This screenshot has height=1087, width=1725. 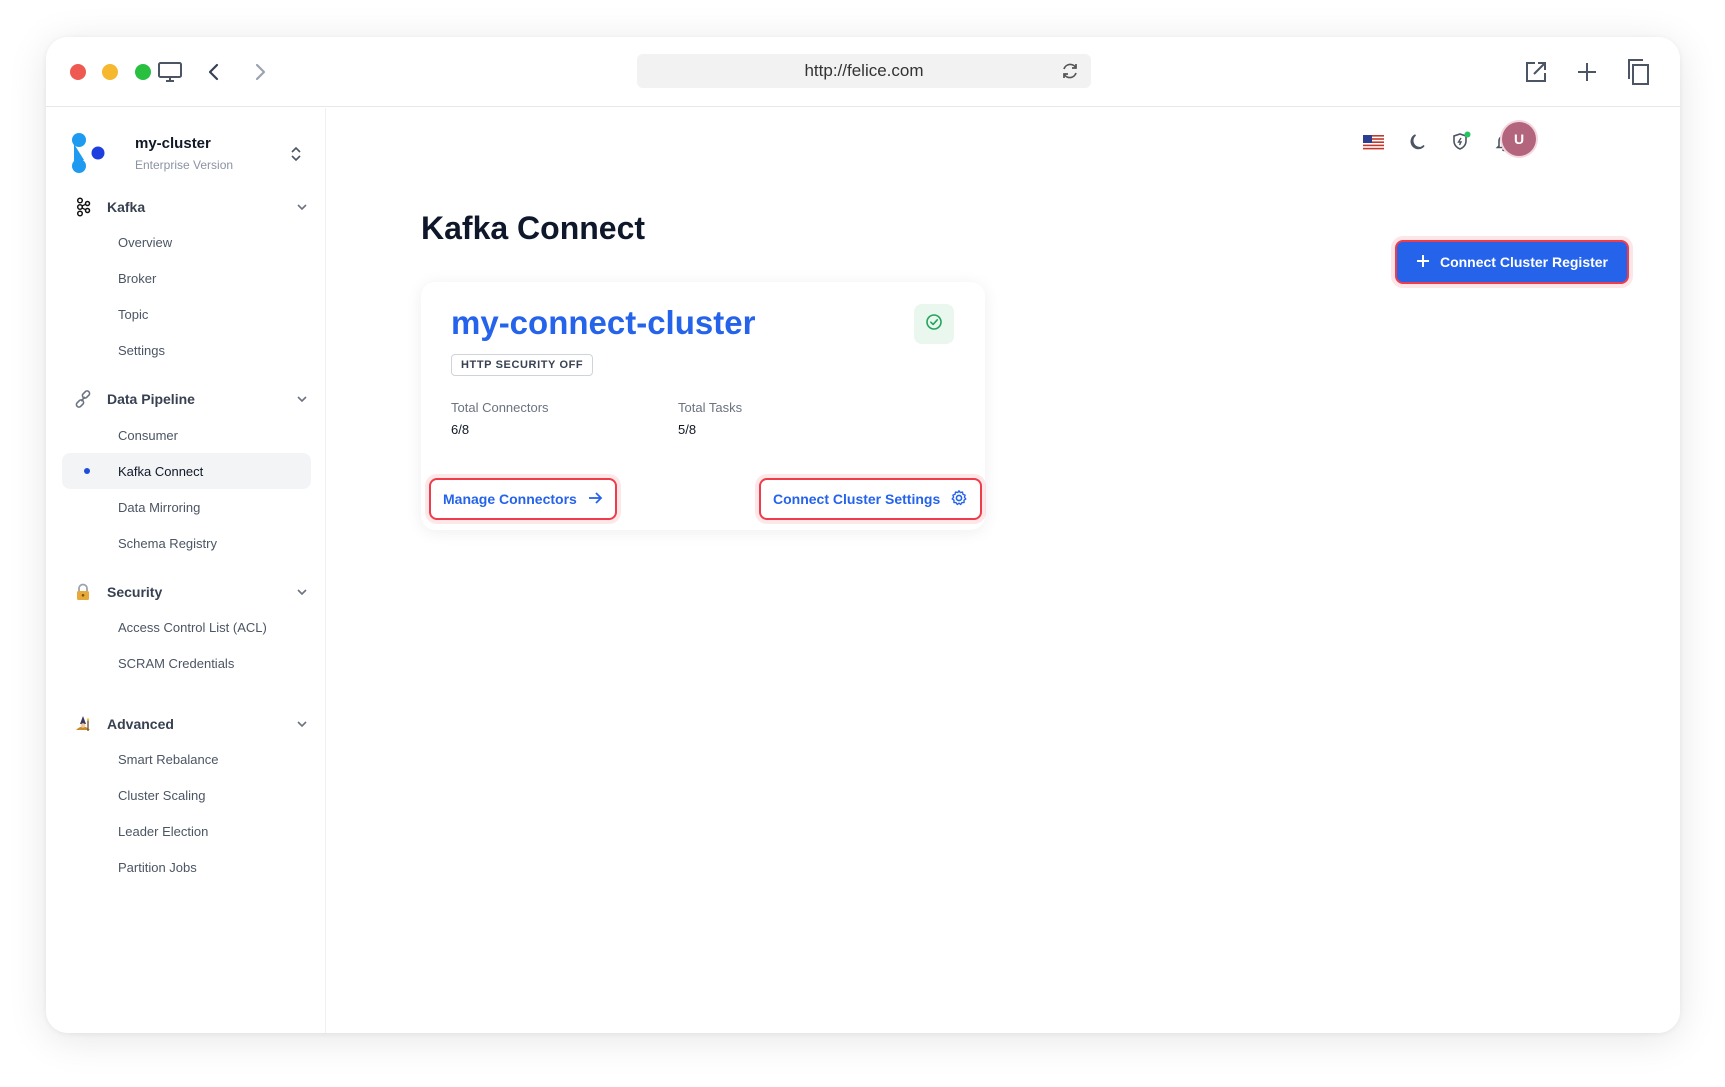 What do you see at coordinates (151, 399) in the screenshot?
I see `nav-group-label: Data Pipeline` at bounding box center [151, 399].